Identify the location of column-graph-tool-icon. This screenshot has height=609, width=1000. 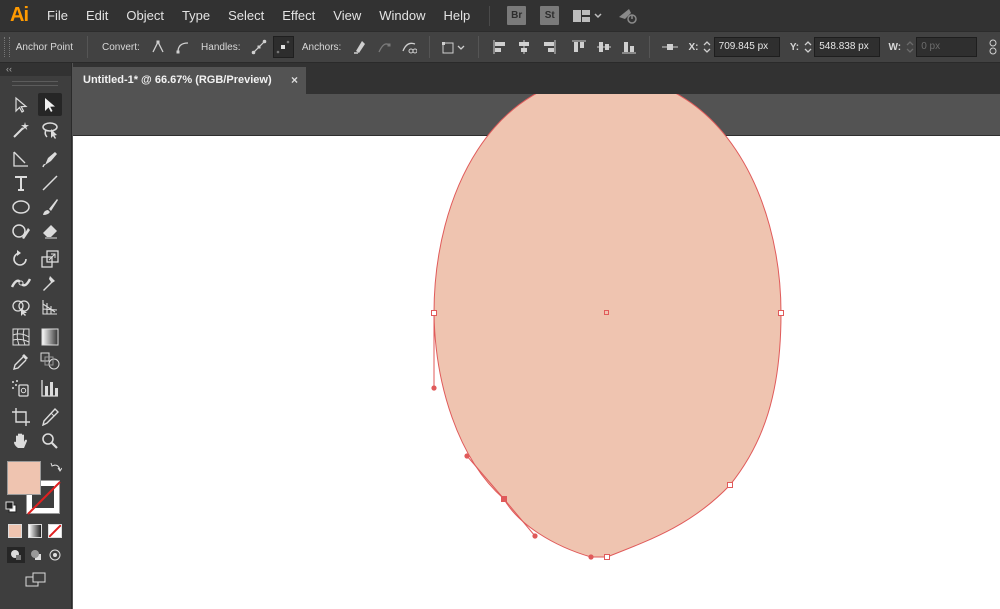
(50, 387).